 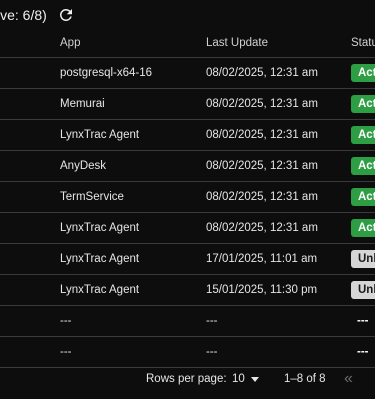 What do you see at coordinates (348, 379) in the screenshot?
I see `first-page-icon: «` at bounding box center [348, 379].